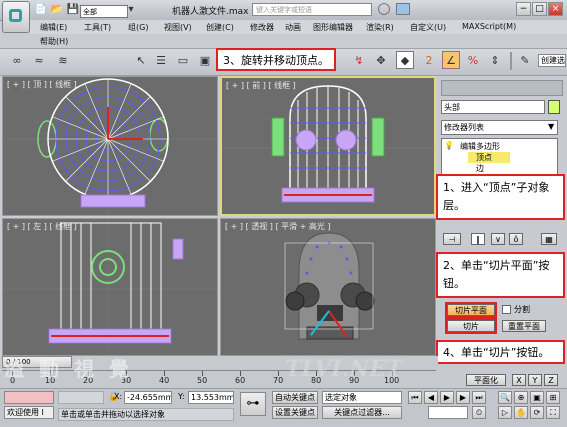 This screenshot has width=567, height=427. I want to click on unlink-icon: ≈, so click(39, 60).